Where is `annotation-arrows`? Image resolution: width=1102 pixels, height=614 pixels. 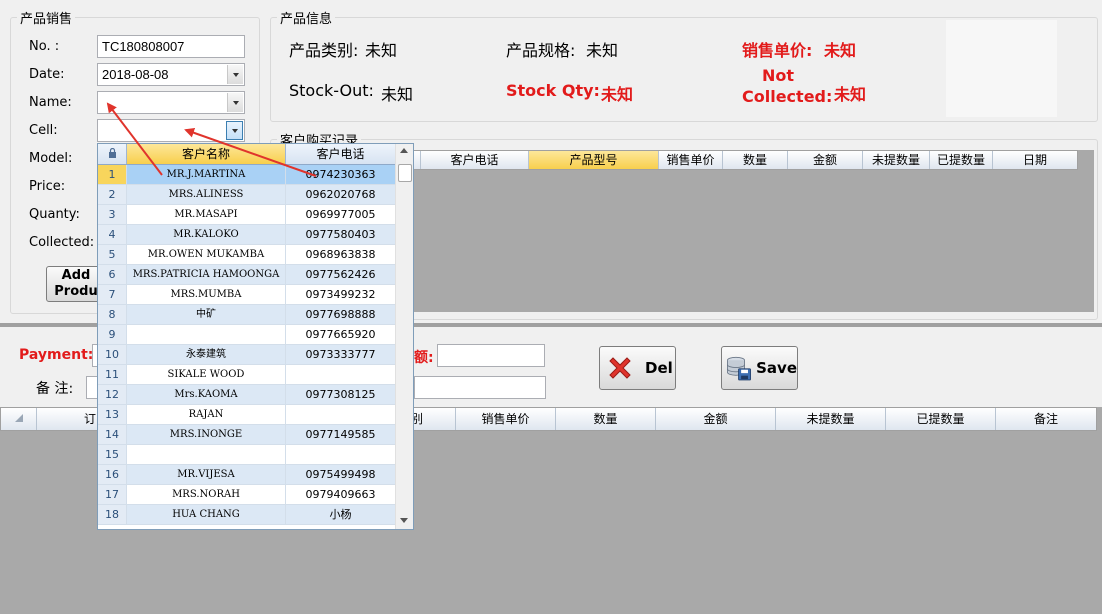
annotation-arrows is located at coordinates (211, 139).